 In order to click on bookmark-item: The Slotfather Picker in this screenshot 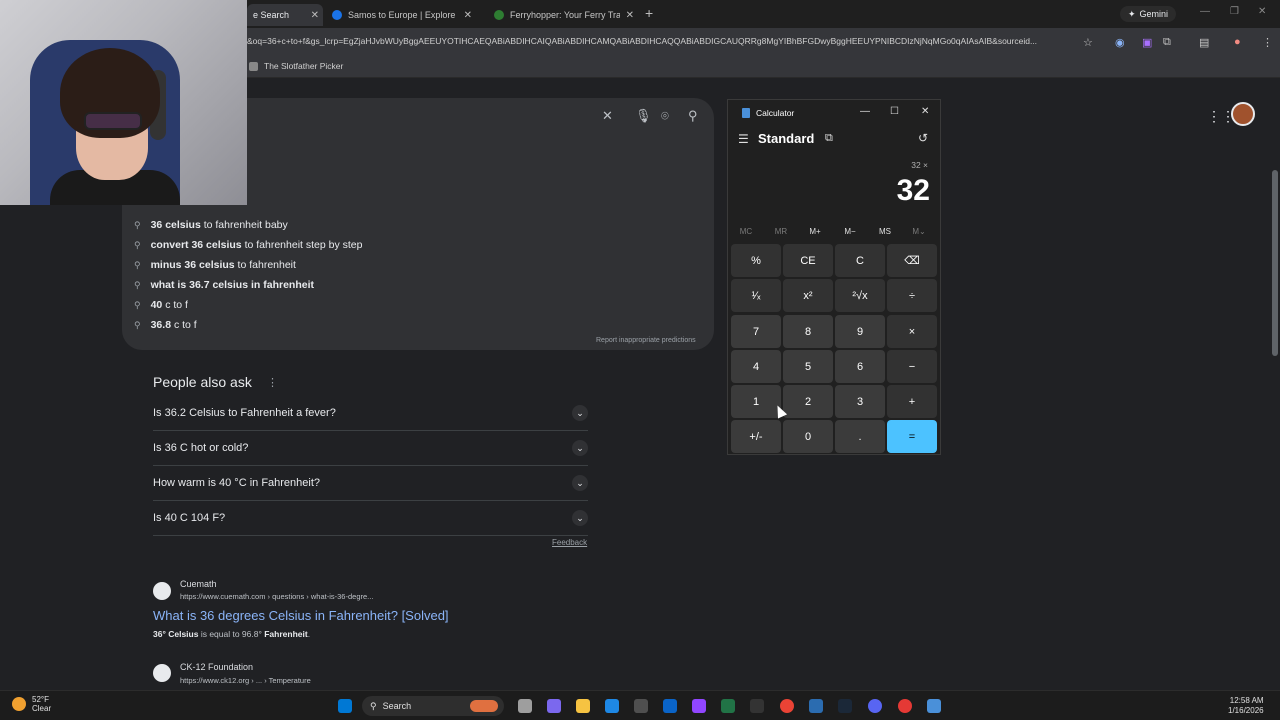, I will do `click(296, 66)`.